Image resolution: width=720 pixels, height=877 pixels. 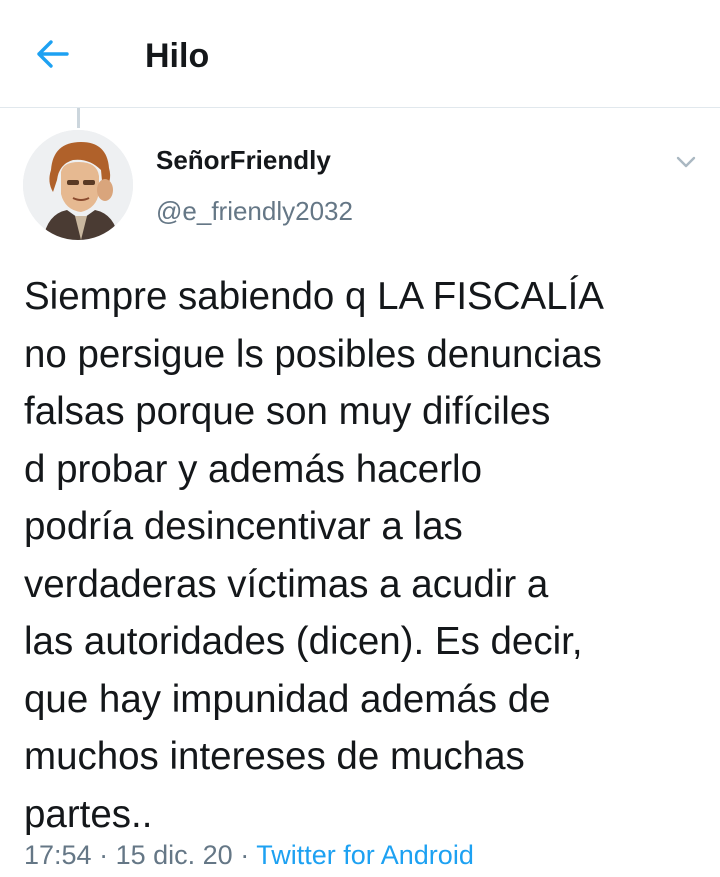 What do you see at coordinates (314, 296) in the screenshot?
I see `tweet-text-line: Siempre sabiendo q LA FISCALÍA` at bounding box center [314, 296].